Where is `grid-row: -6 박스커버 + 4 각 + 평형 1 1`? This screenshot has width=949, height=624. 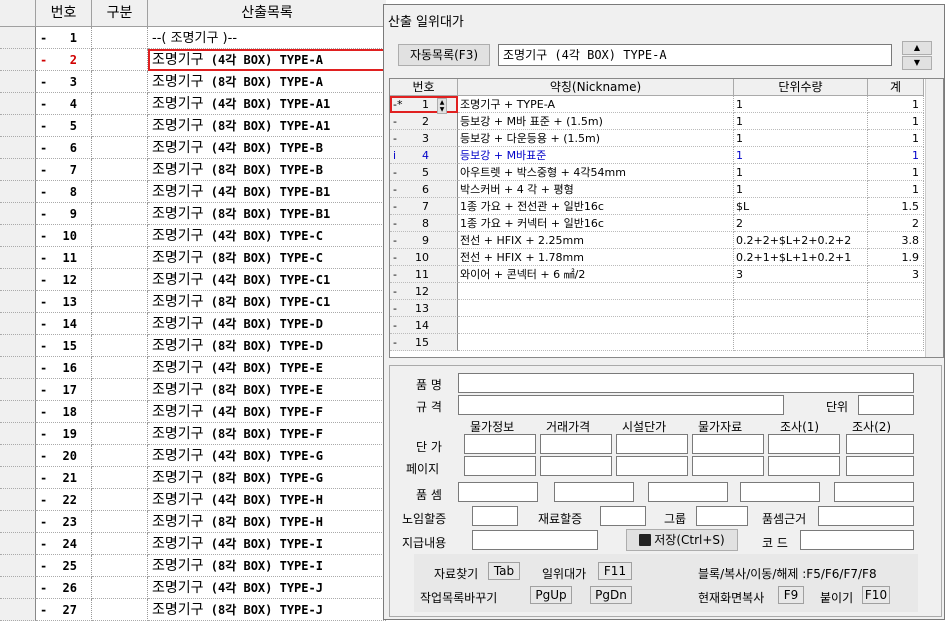
grid-row: -6 박스커버 + 4 각 + 평형 1 1 is located at coordinates (666, 189).